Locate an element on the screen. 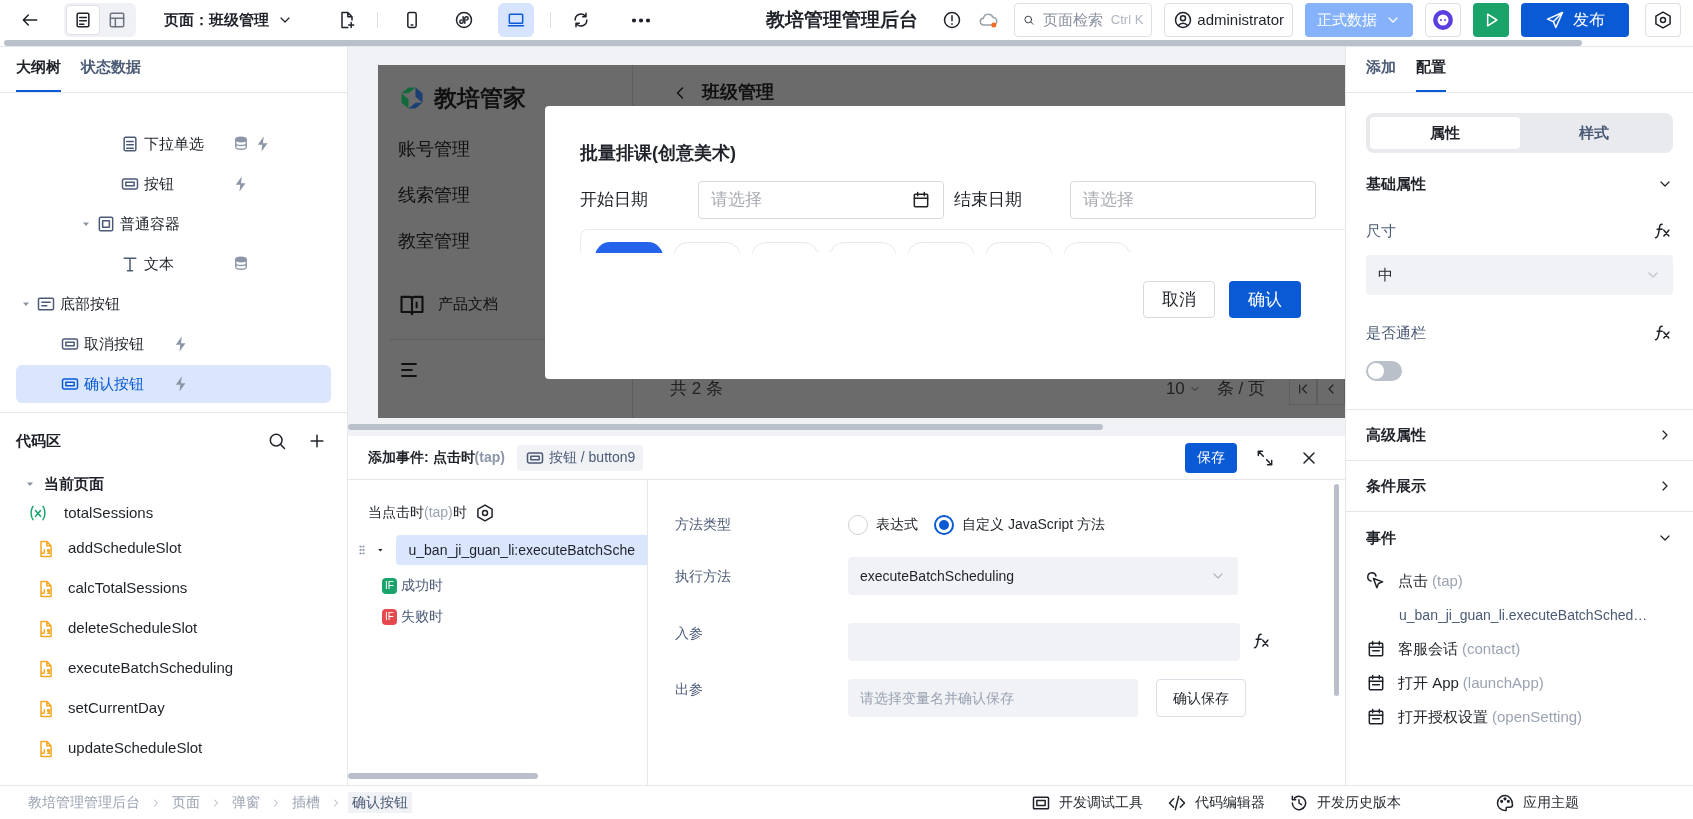 The width and height of the screenshot is (1693, 819). event-item: 点击 (tap) is located at coordinates (1519, 581).